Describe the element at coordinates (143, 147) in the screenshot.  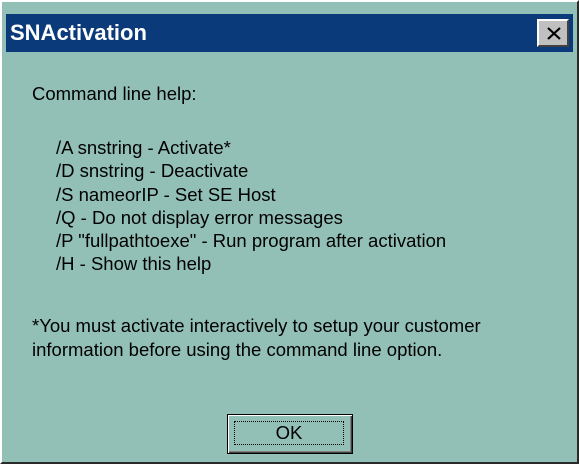
I see `option-activate: /A snstring - Activate*` at that location.